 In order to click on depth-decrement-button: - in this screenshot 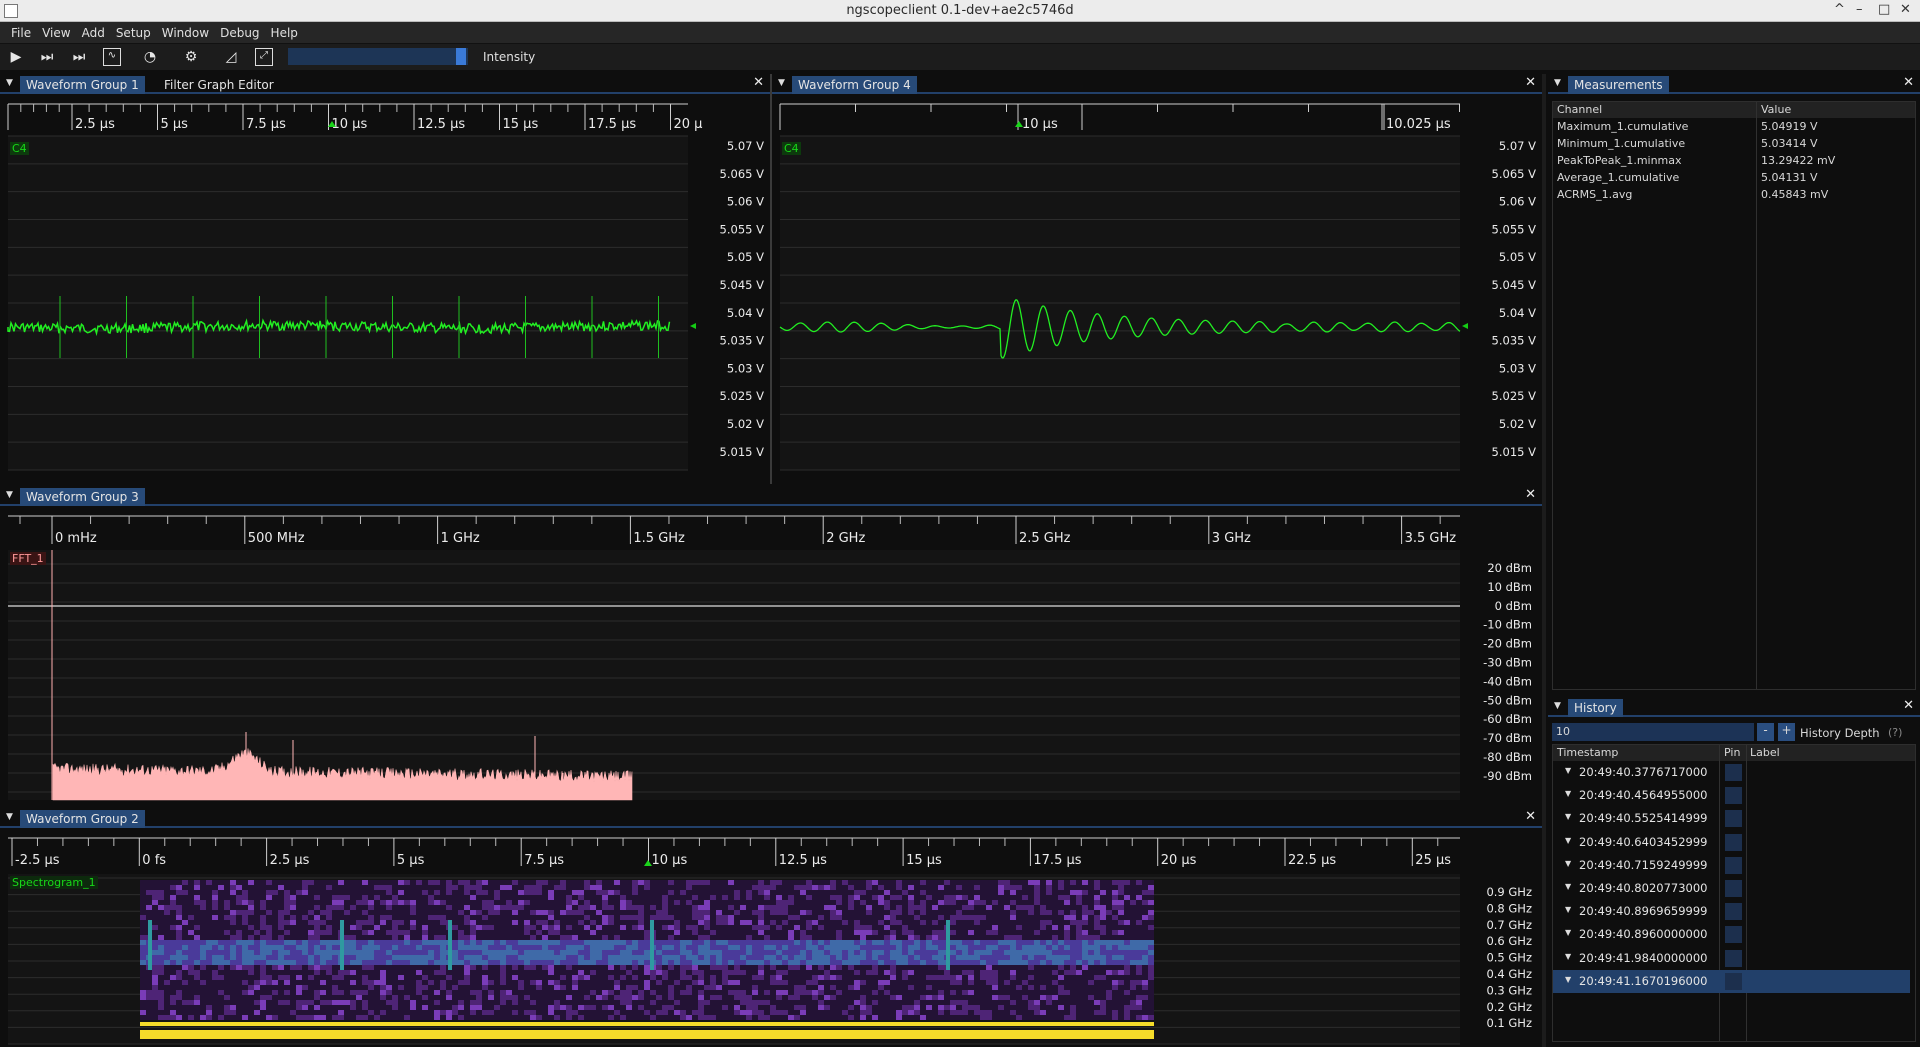, I will do `click(1765, 732)`.